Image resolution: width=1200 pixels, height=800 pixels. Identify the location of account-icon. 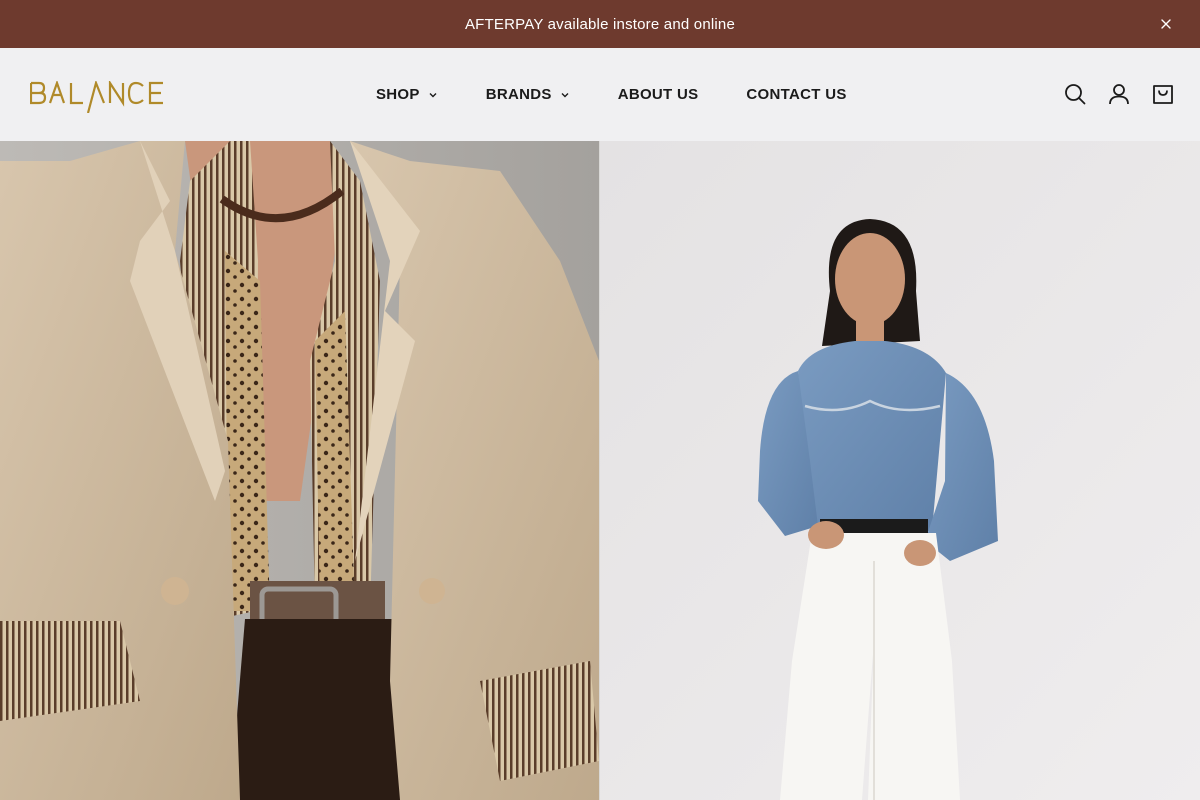
(1119, 94).